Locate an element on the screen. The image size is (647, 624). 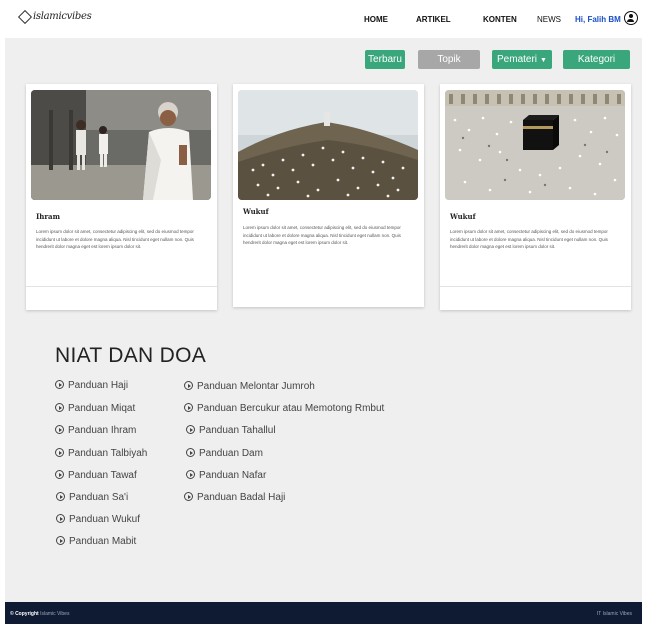
filter-topik-button: Topik is located at coordinates (449, 59).